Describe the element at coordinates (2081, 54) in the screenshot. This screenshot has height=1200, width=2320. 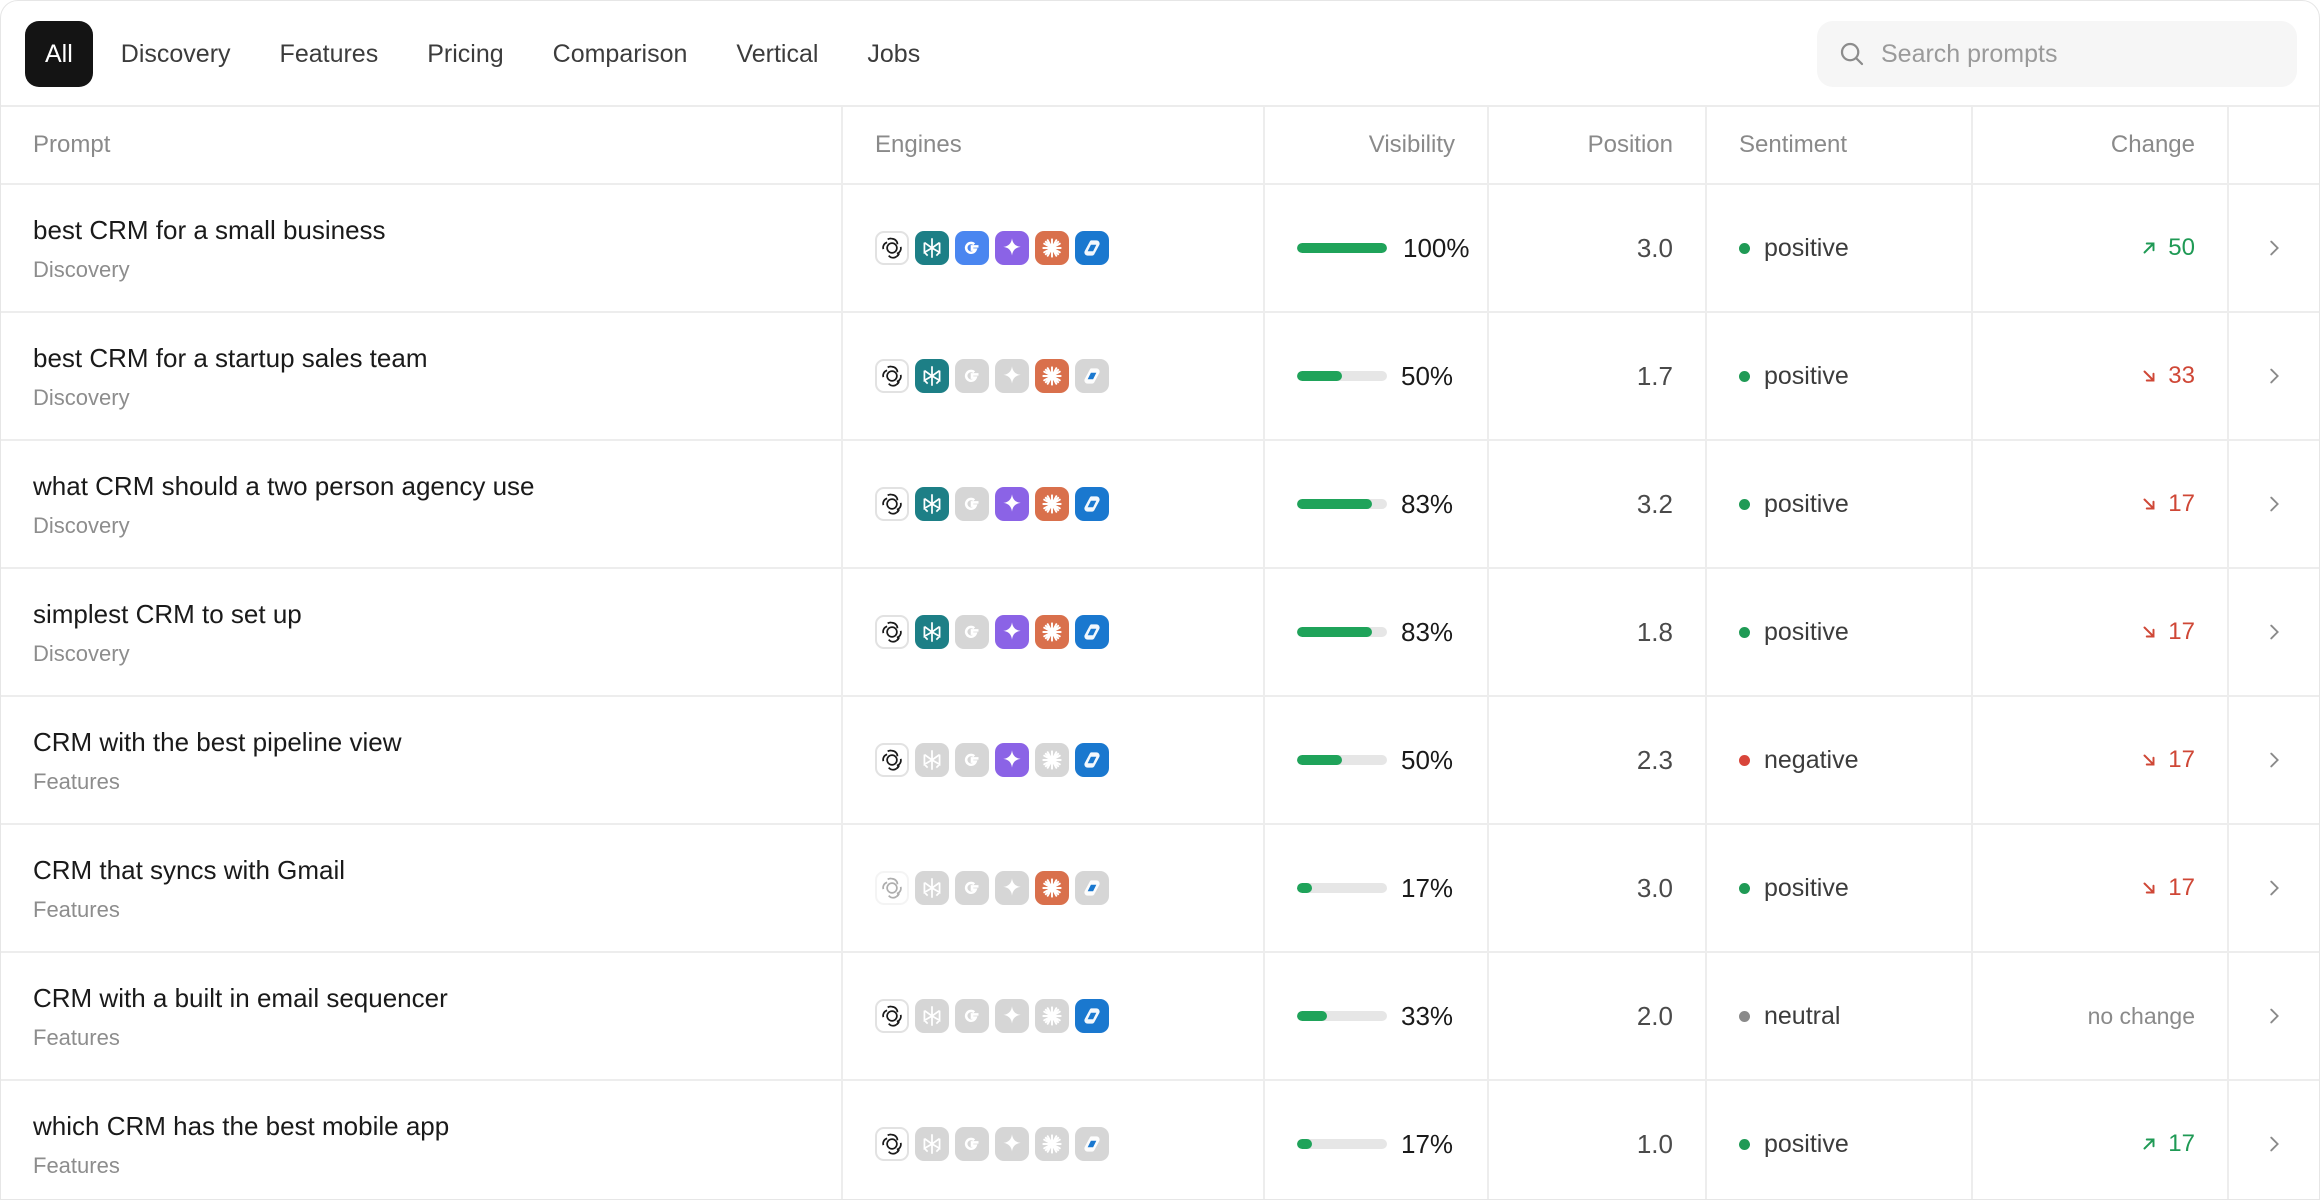
I see `search-input` at that location.